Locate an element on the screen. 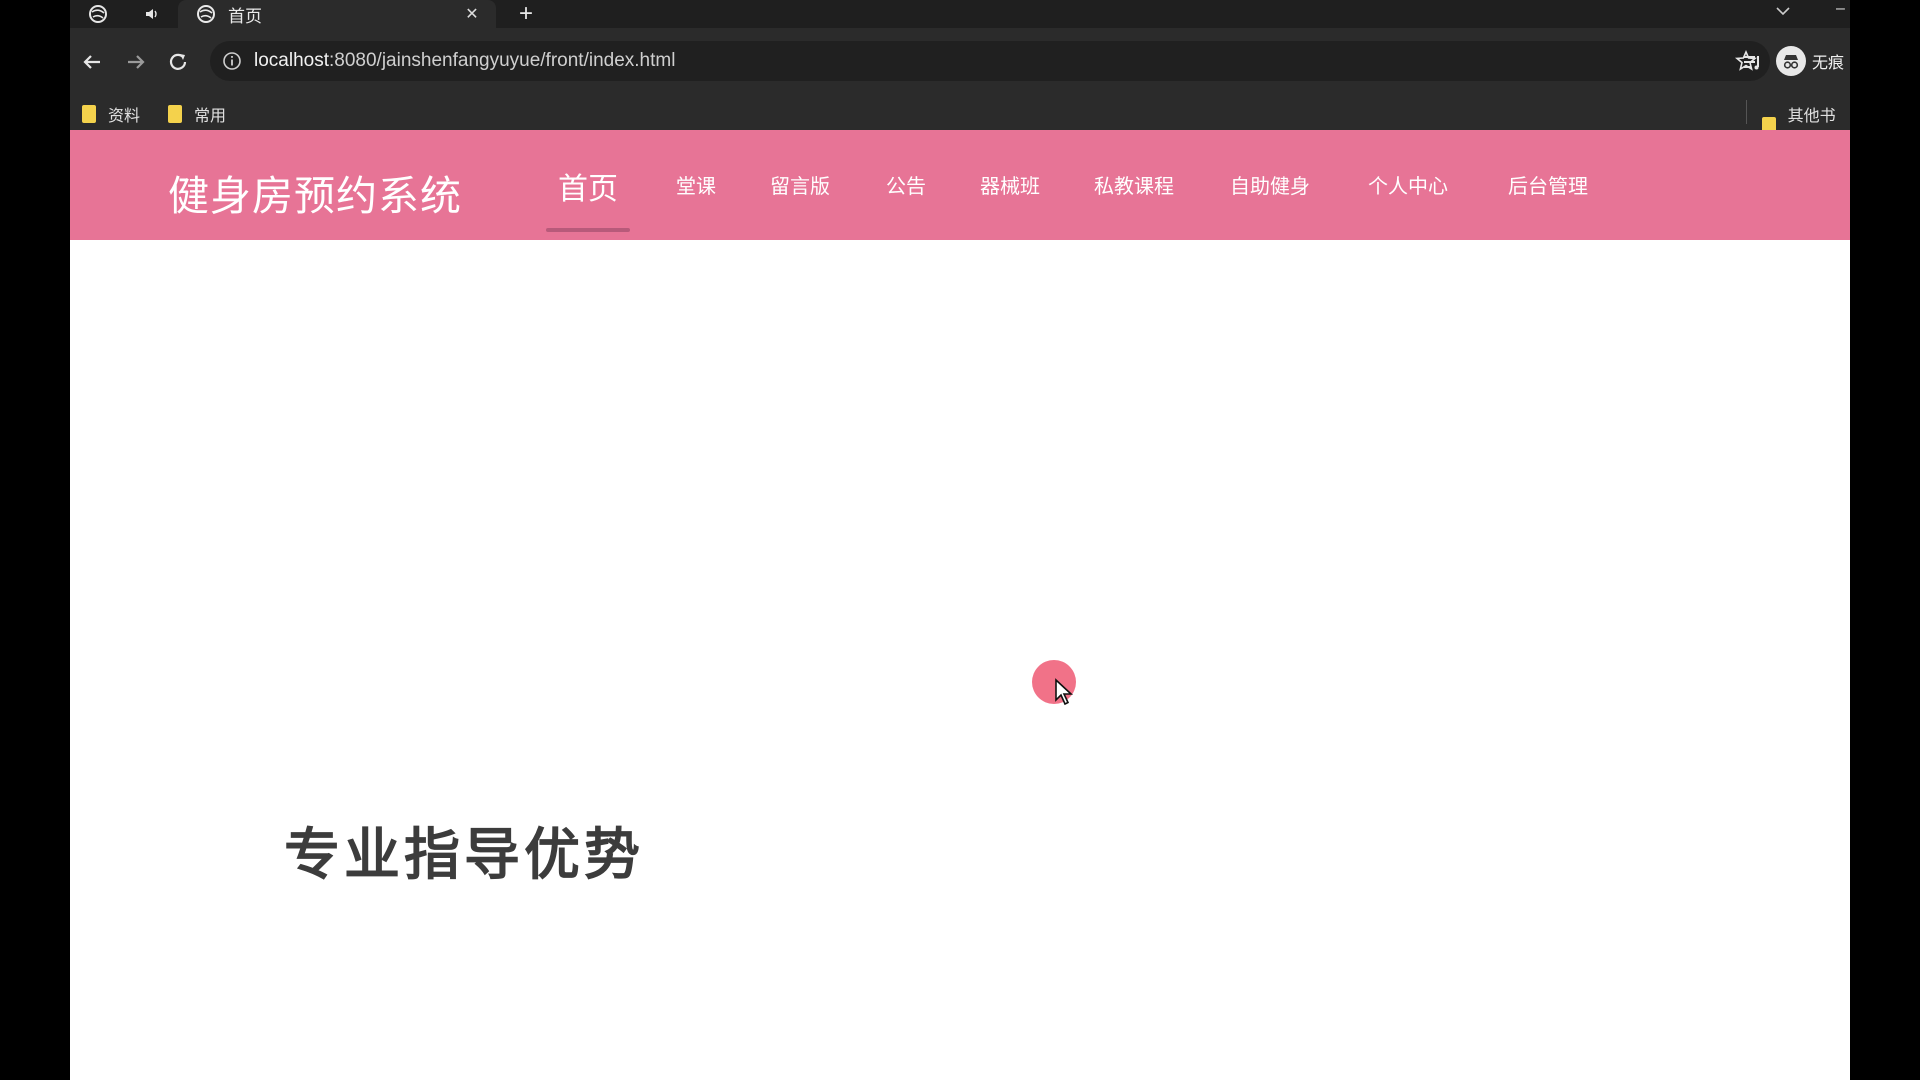  nav-item-private-course: 私教课程 is located at coordinates (1134, 184).